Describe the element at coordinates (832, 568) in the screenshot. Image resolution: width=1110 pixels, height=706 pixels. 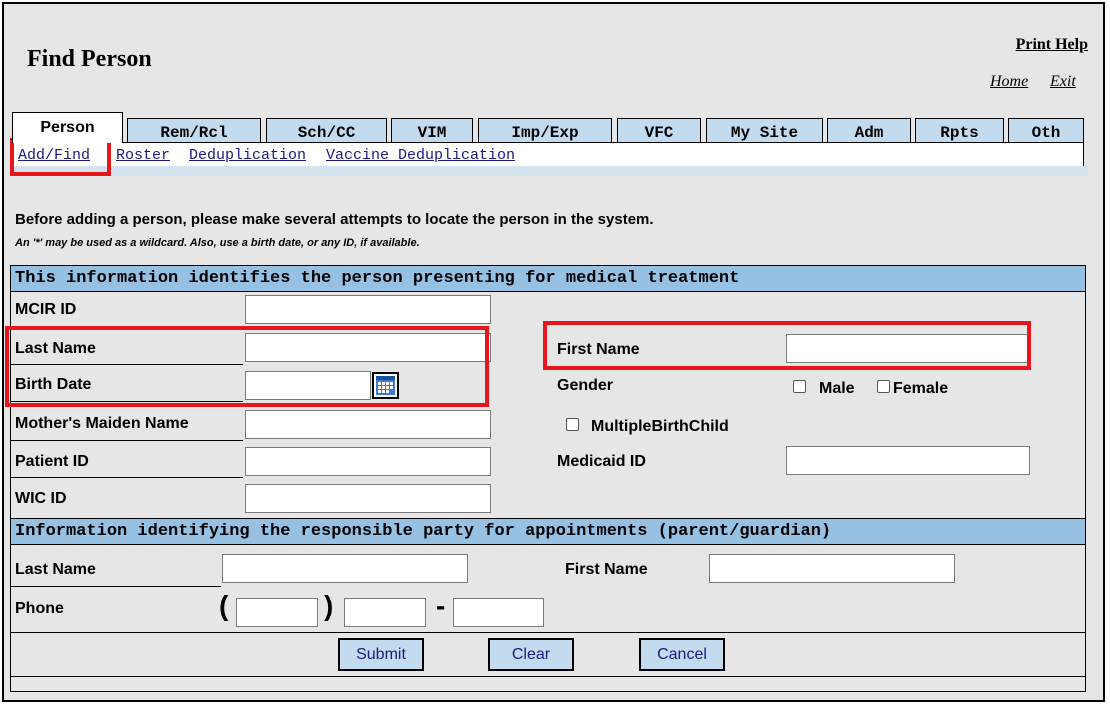
I see `guardian-first-name-input` at that location.